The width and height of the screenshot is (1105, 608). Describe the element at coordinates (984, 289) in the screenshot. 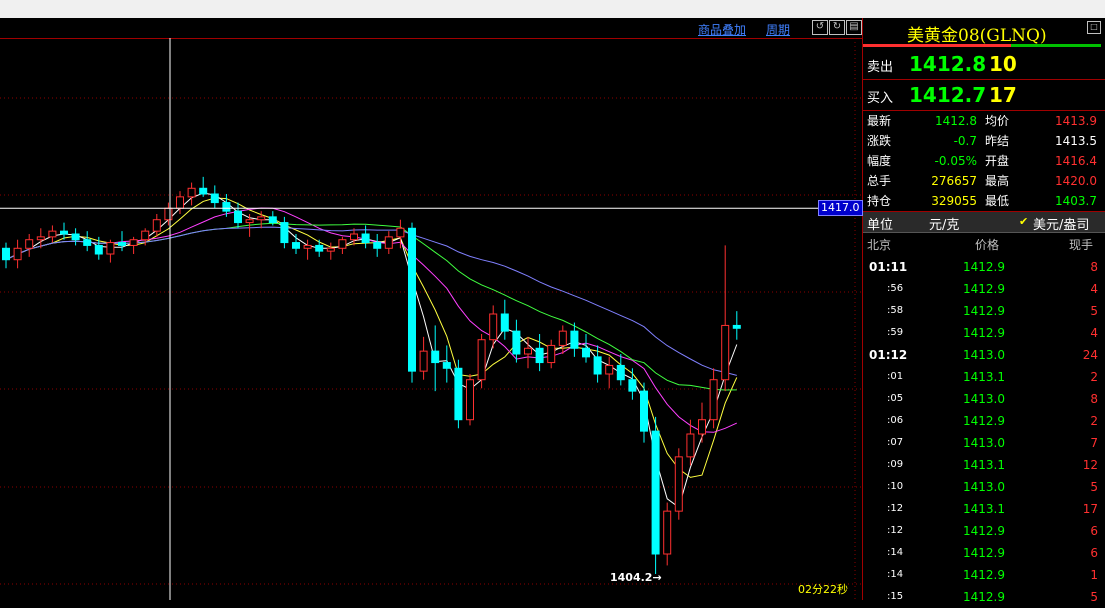

I see `tick-row: :56 1412.9 4` at that location.